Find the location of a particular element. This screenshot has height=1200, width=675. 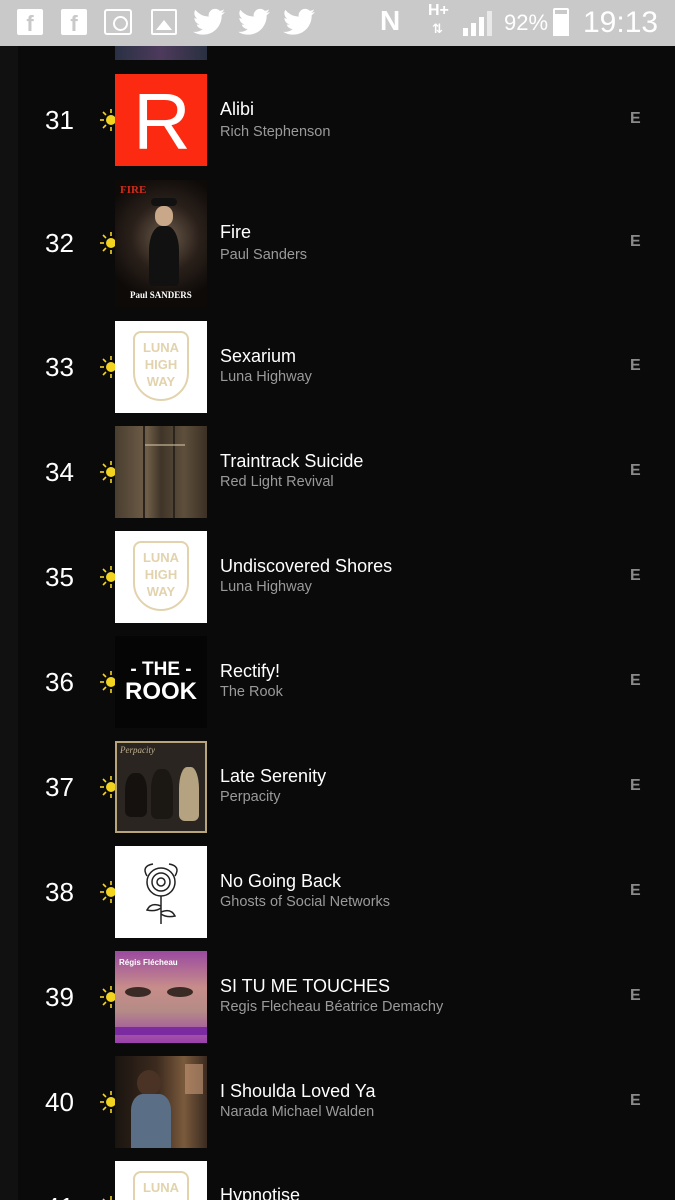

rank-number: 38 is located at coordinates (59, 892).